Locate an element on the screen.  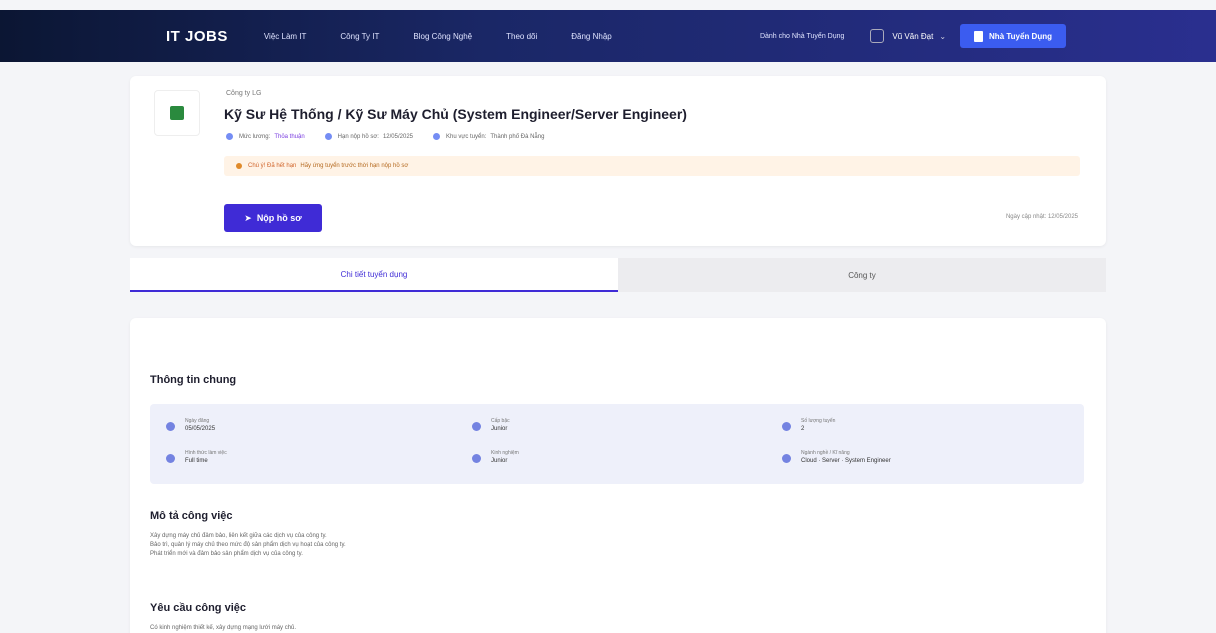
info-label: Cấp bậc is located at coordinates (500, 421).